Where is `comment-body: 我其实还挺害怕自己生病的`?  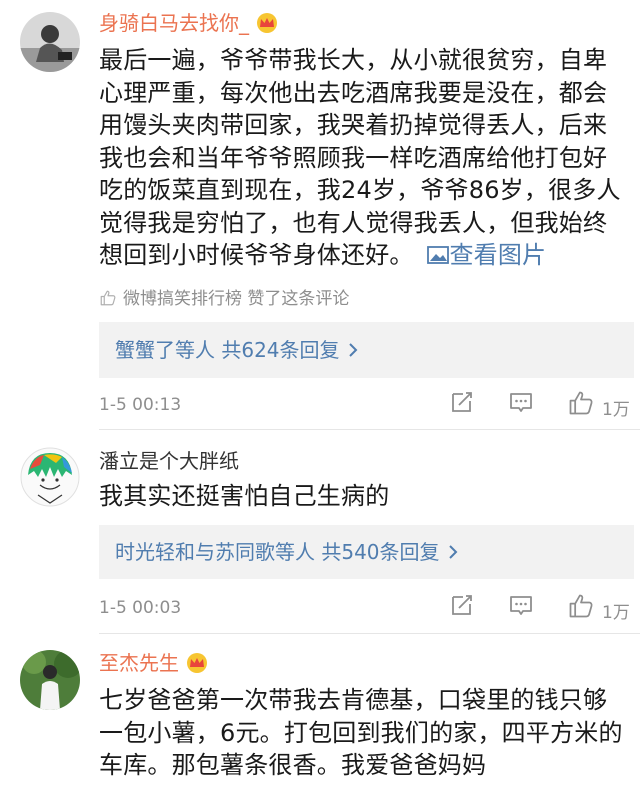
comment-body: 我其实还挺害怕自己生病的 is located at coordinates (244, 496).